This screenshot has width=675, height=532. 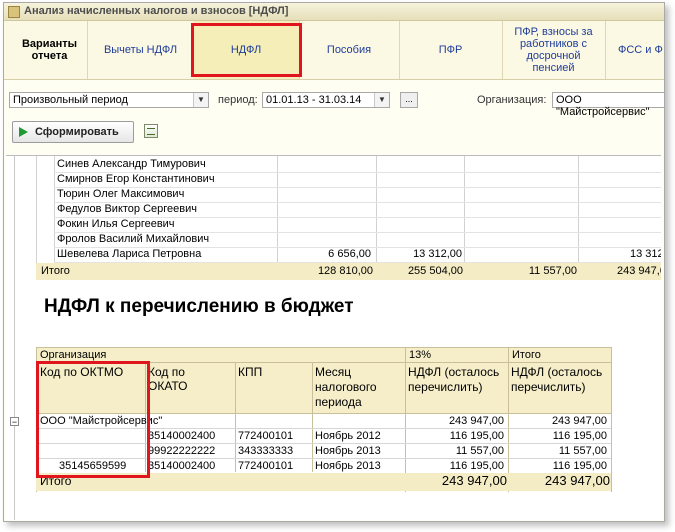 What do you see at coordinates (476, 421) in the screenshot?
I see `ndfl-13-amount: 243 947,00` at bounding box center [476, 421].